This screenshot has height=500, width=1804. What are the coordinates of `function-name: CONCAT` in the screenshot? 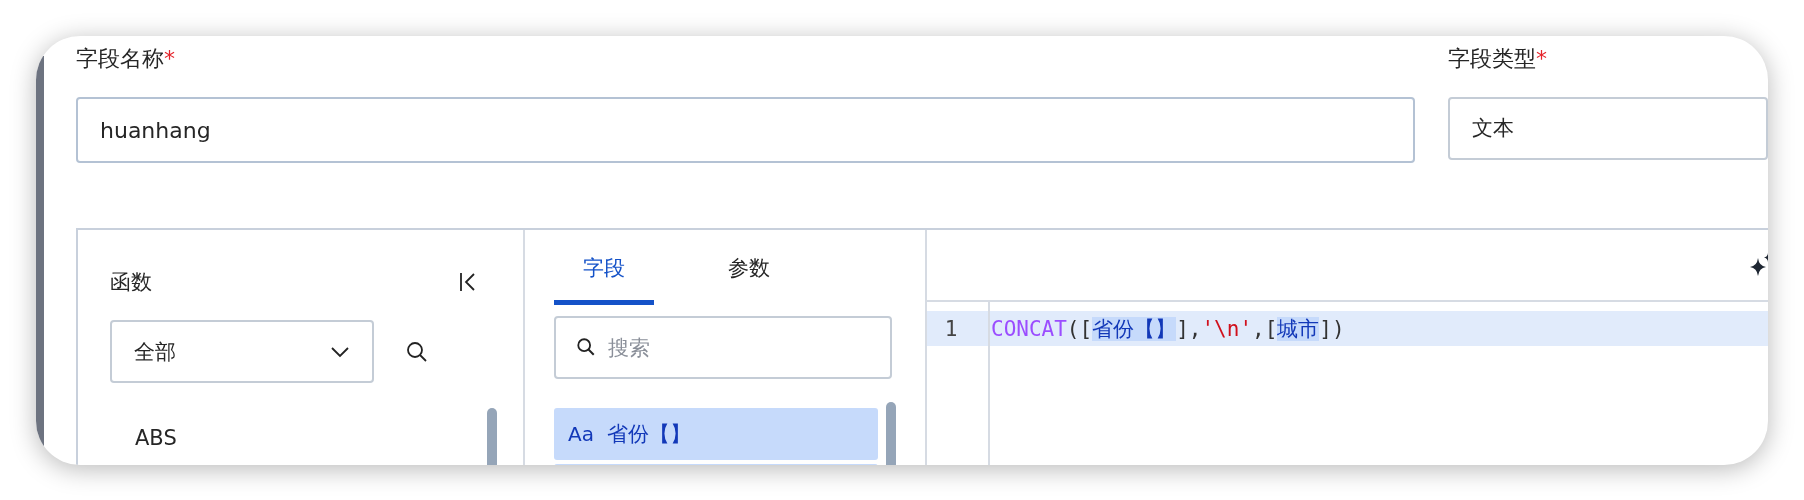 It's located at (1029, 328).